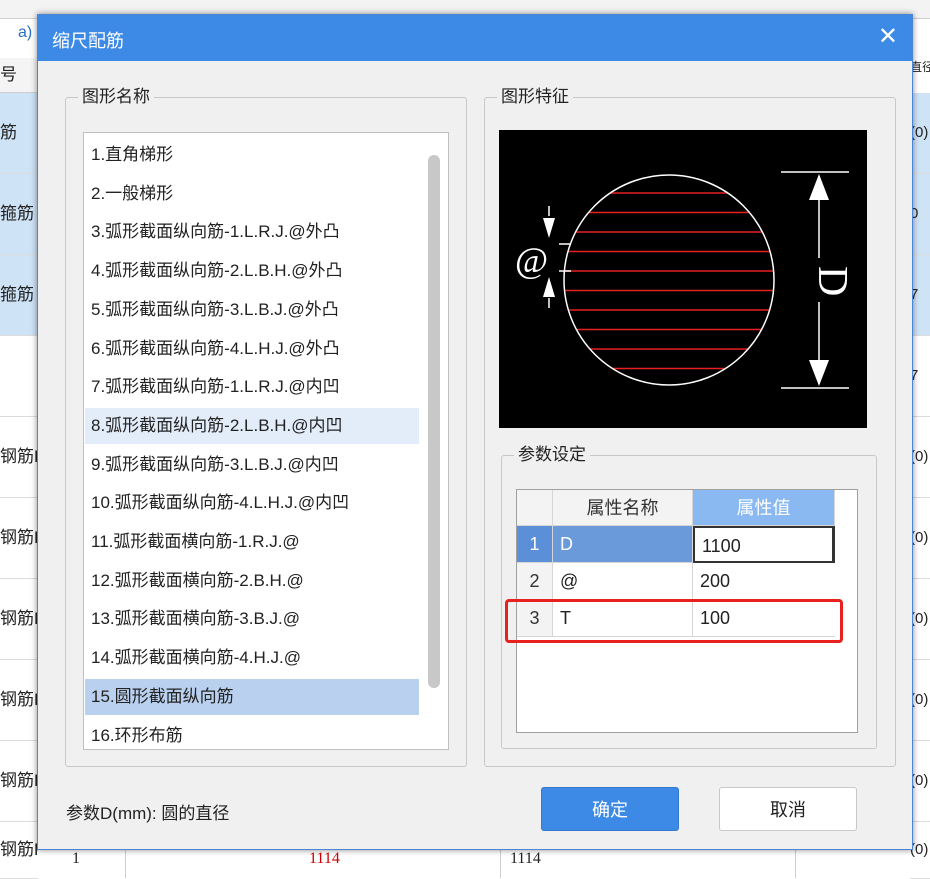 The height and width of the screenshot is (879, 930). Describe the element at coordinates (324, 858) in the screenshot. I see `bottom-row-red-value: 1114` at that location.